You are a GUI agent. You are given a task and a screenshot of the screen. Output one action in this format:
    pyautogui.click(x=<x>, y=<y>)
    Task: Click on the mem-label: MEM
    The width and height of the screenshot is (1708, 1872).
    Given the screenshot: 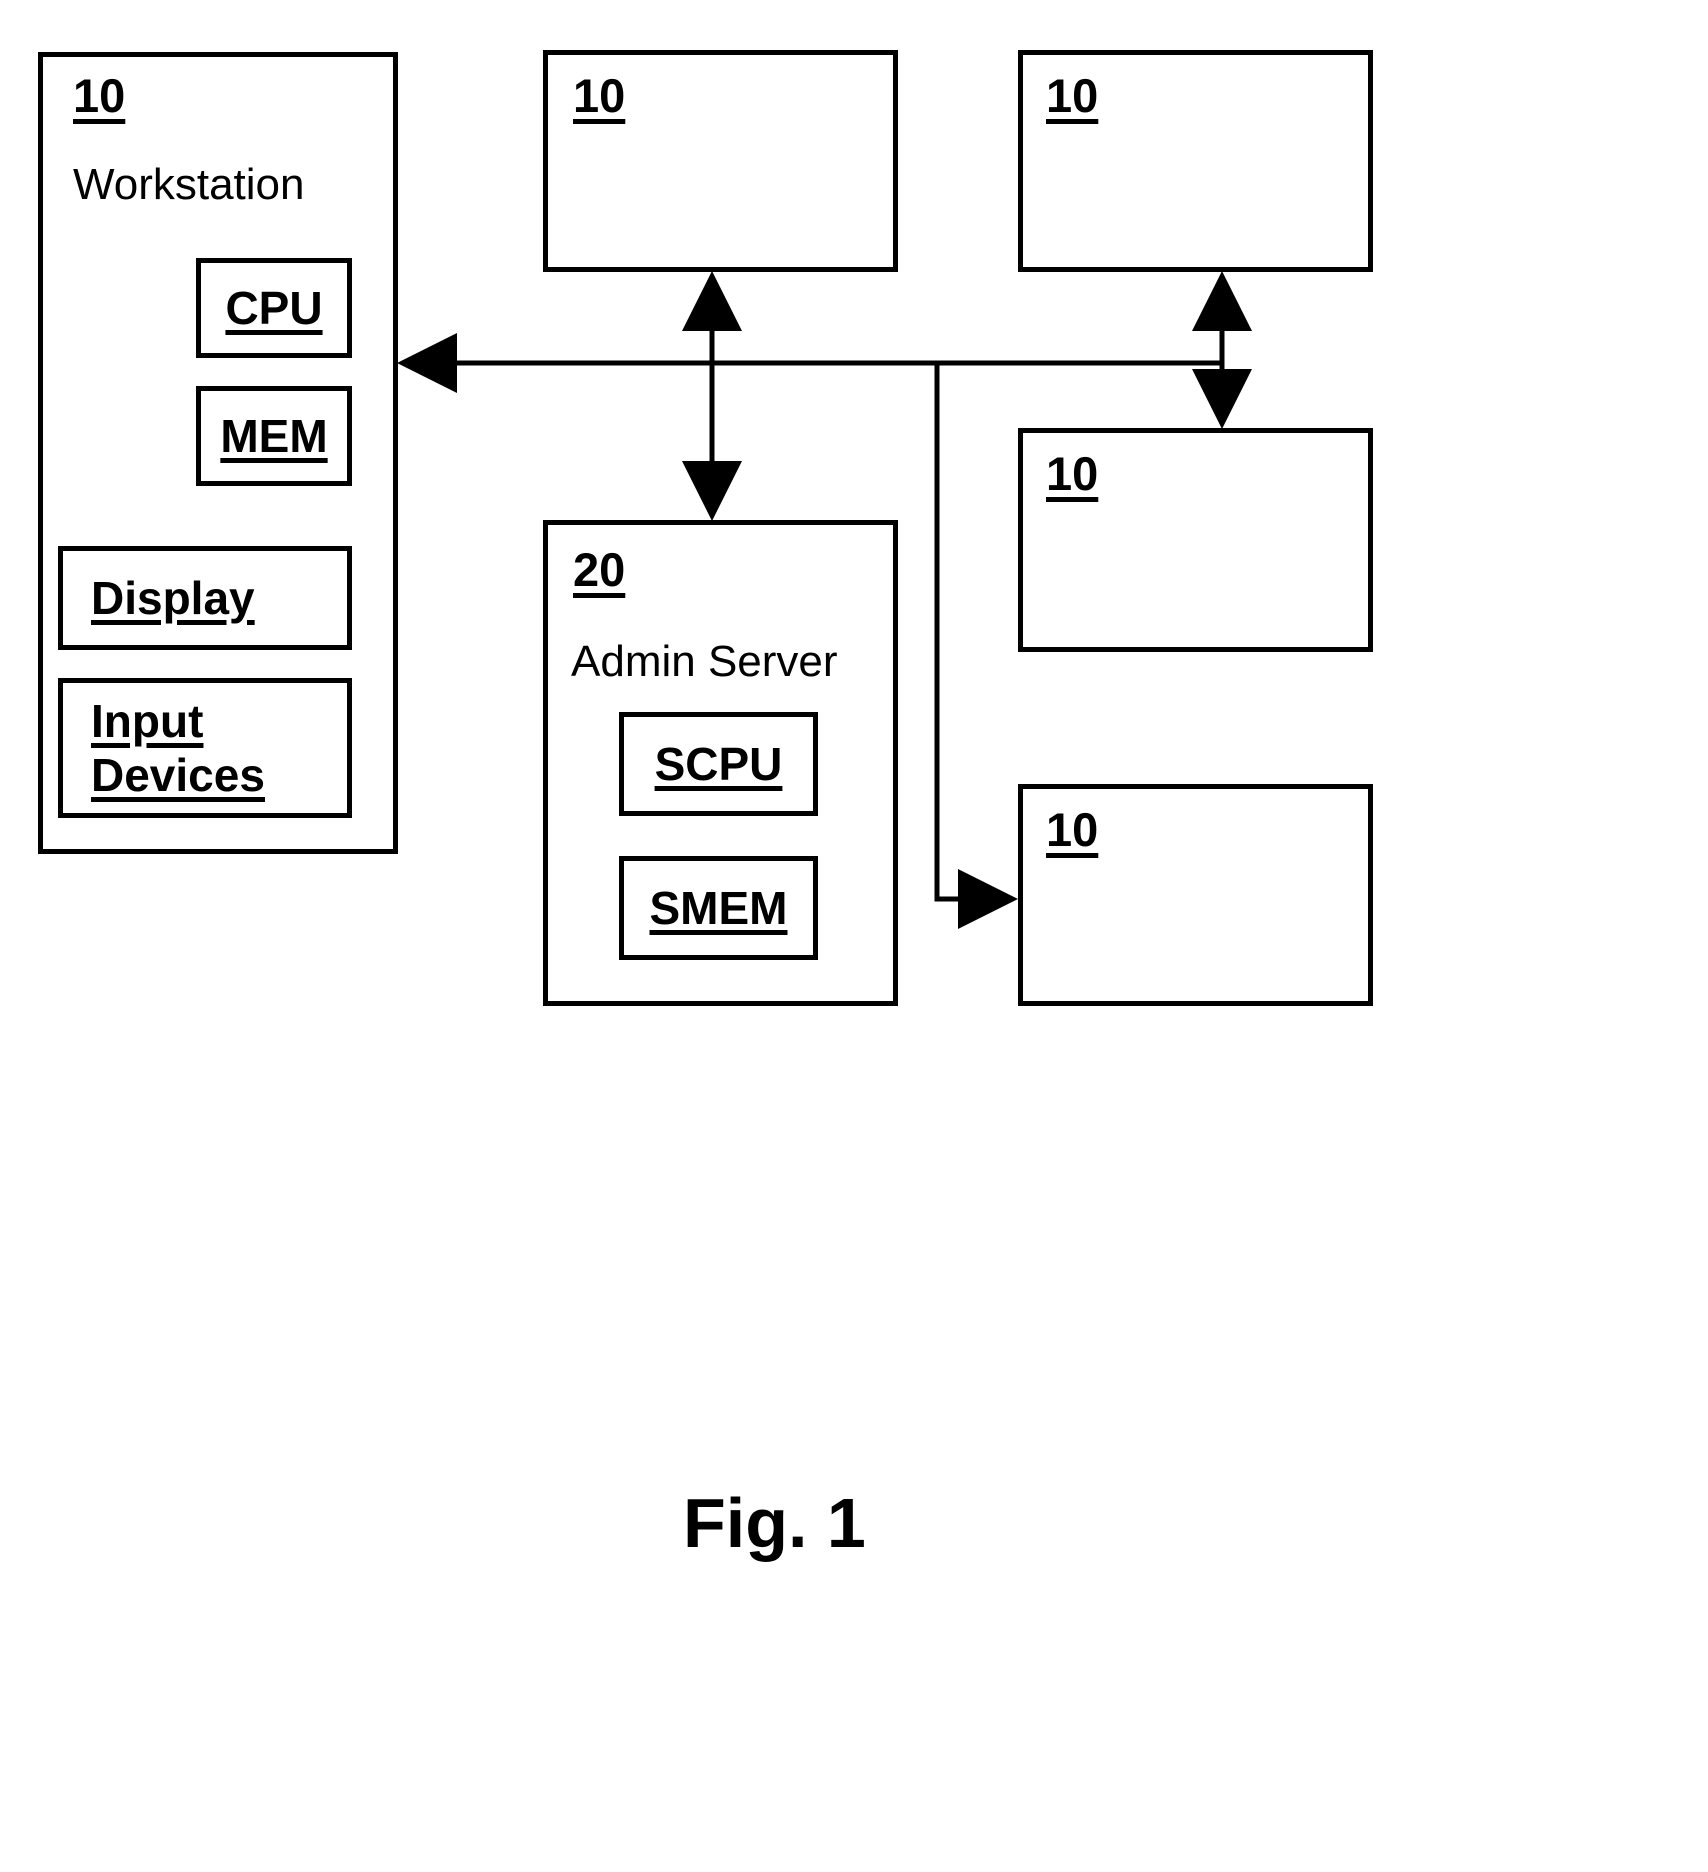 What is the action you would take?
    pyautogui.click(x=274, y=435)
    